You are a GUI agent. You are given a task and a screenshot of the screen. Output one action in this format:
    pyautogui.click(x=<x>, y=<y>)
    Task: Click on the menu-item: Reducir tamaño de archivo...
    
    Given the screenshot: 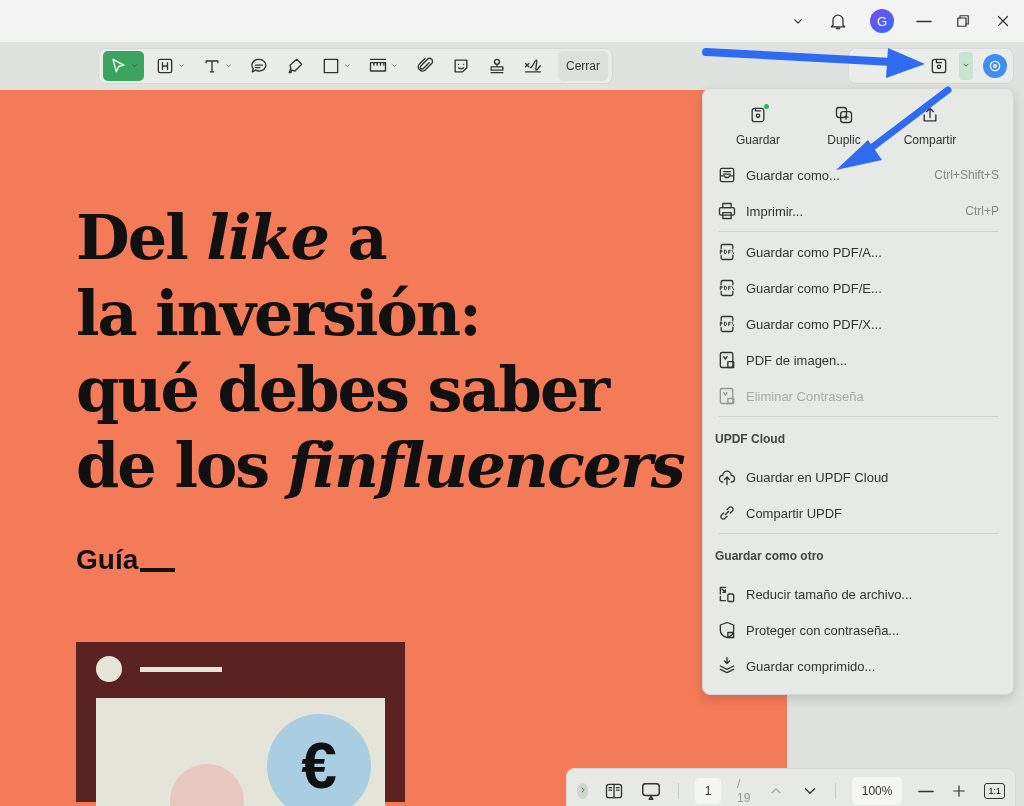 What is the action you would take?
    pyautogui.click(x=857, y=594)
    